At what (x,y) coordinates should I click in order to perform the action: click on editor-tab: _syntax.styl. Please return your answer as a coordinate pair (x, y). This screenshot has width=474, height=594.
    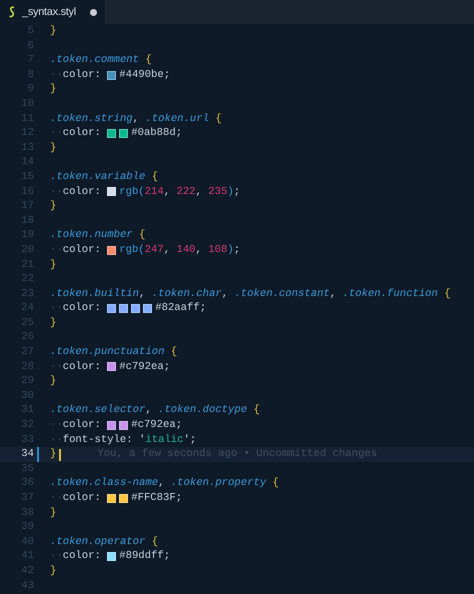
    Looking at the image, I should click on (52, 12).